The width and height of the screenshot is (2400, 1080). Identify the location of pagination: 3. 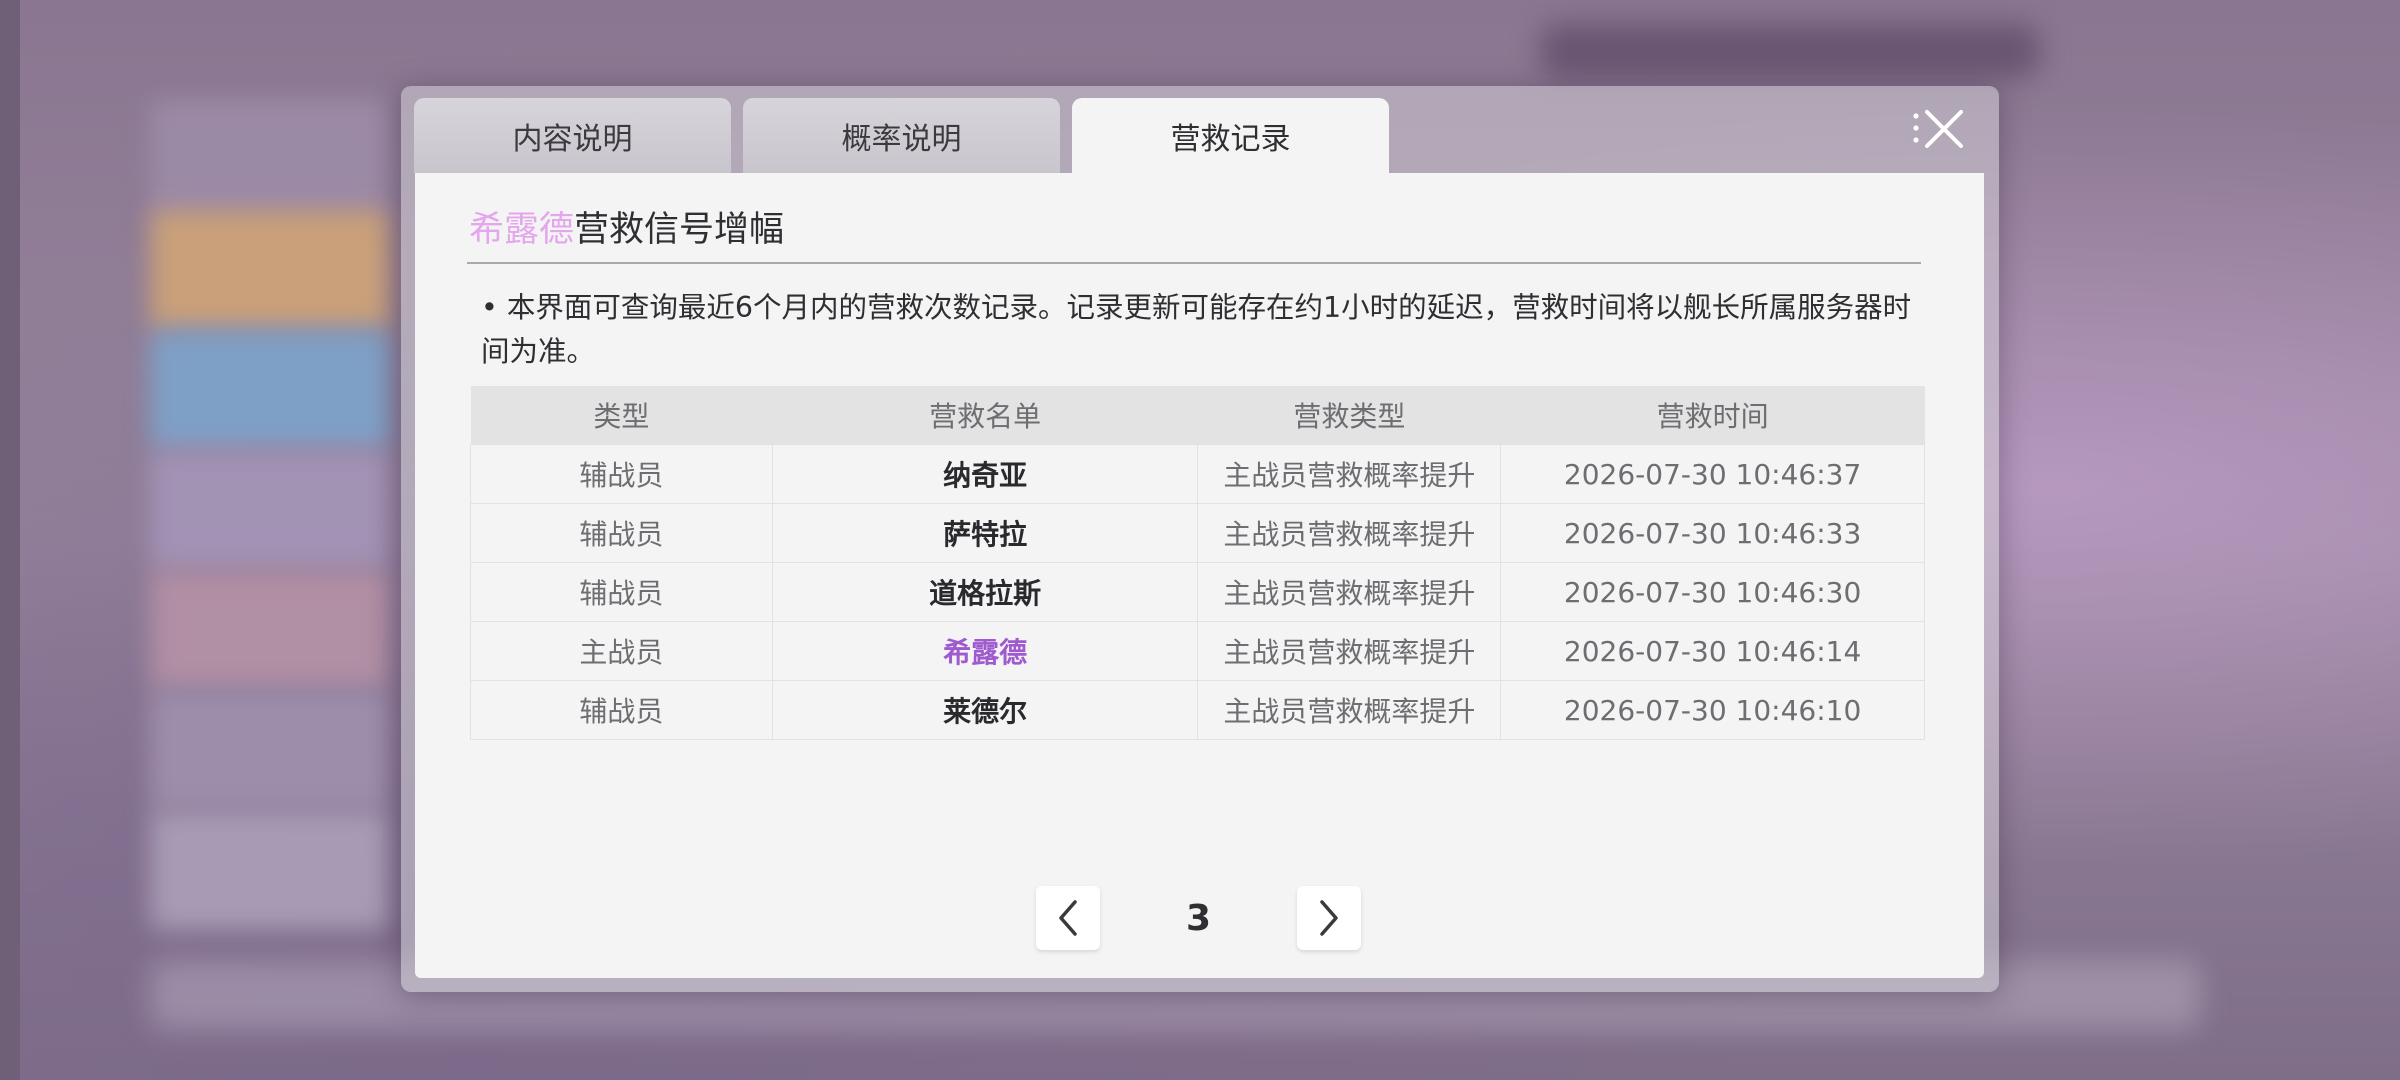
(1198, 918).